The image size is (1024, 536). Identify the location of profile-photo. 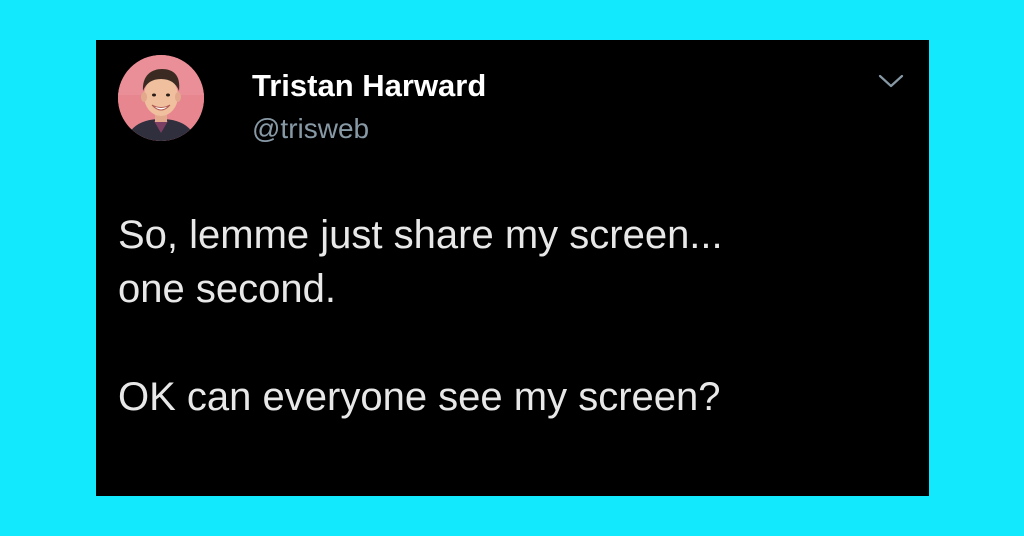
(161, 98).